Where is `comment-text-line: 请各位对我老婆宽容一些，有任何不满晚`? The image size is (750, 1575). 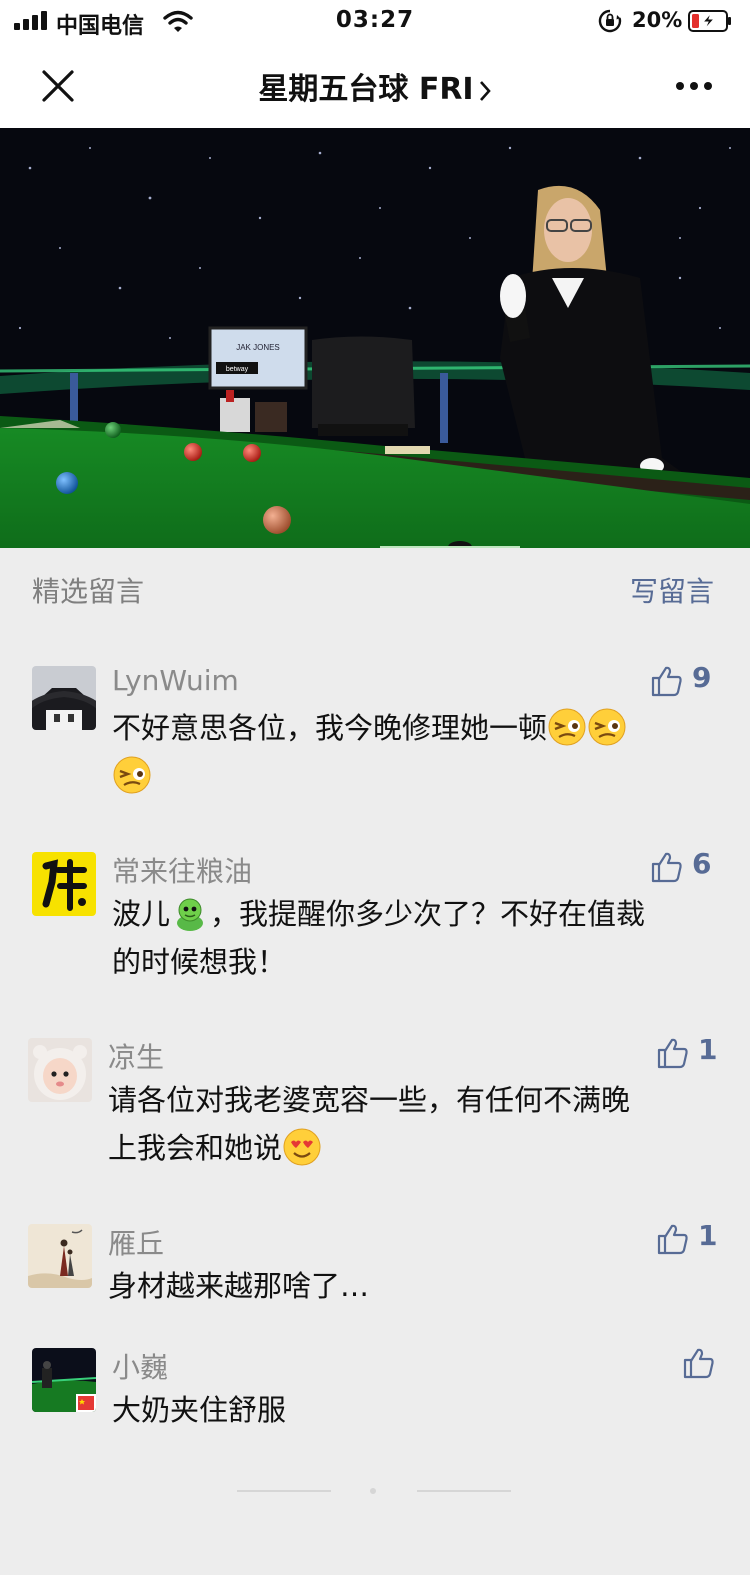
comment-text-line: 请各位对我老婆宽容一些，有任何不满晚 is located at coordinates (369, 1100).